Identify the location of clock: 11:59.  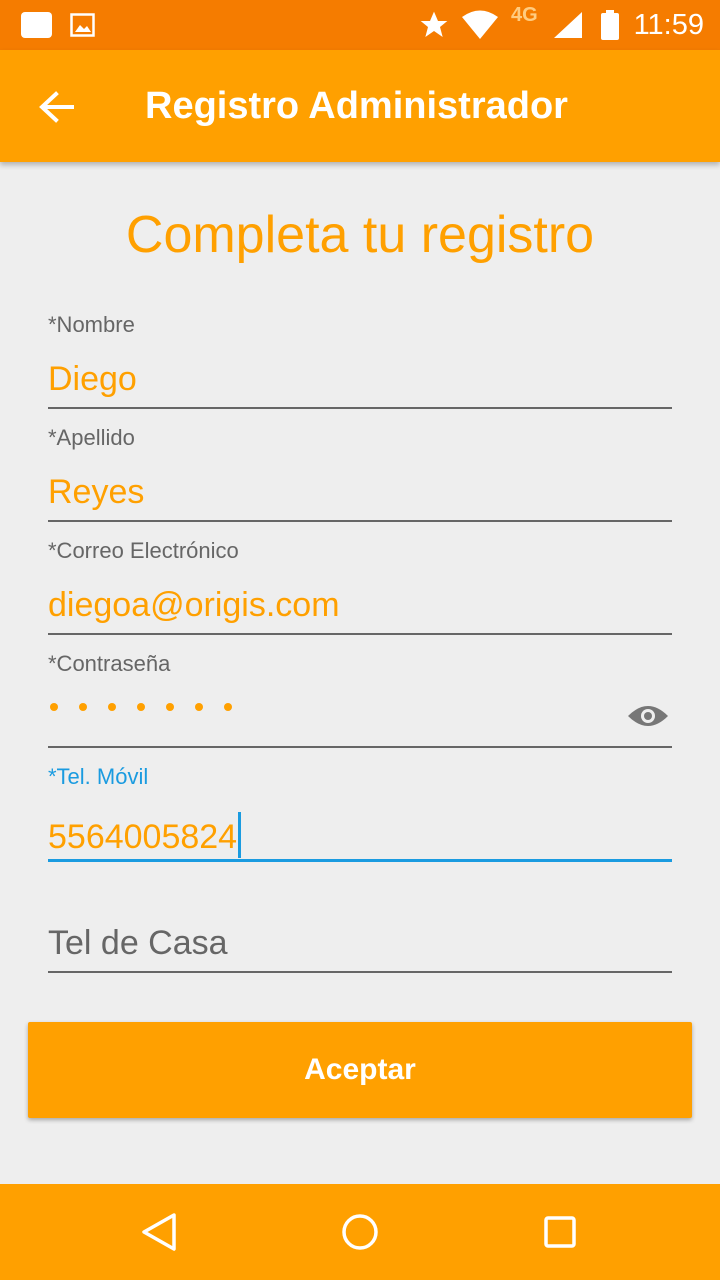
(668, 24).